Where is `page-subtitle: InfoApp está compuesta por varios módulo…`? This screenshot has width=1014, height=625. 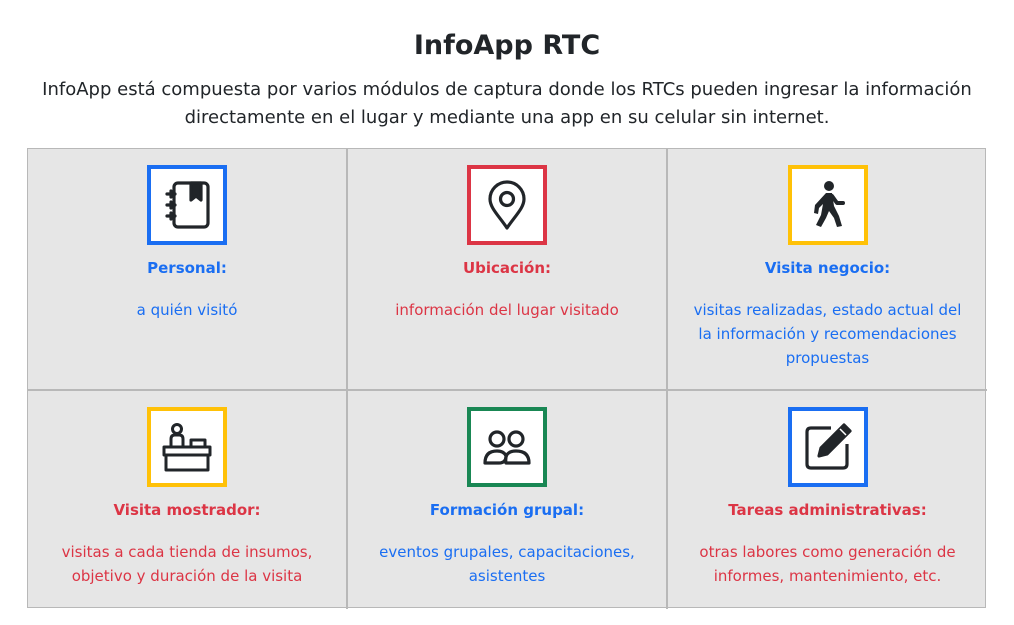
page-subtitle: InfoApp está compuesta por varios módulo… is located at coordinates (507, 103).